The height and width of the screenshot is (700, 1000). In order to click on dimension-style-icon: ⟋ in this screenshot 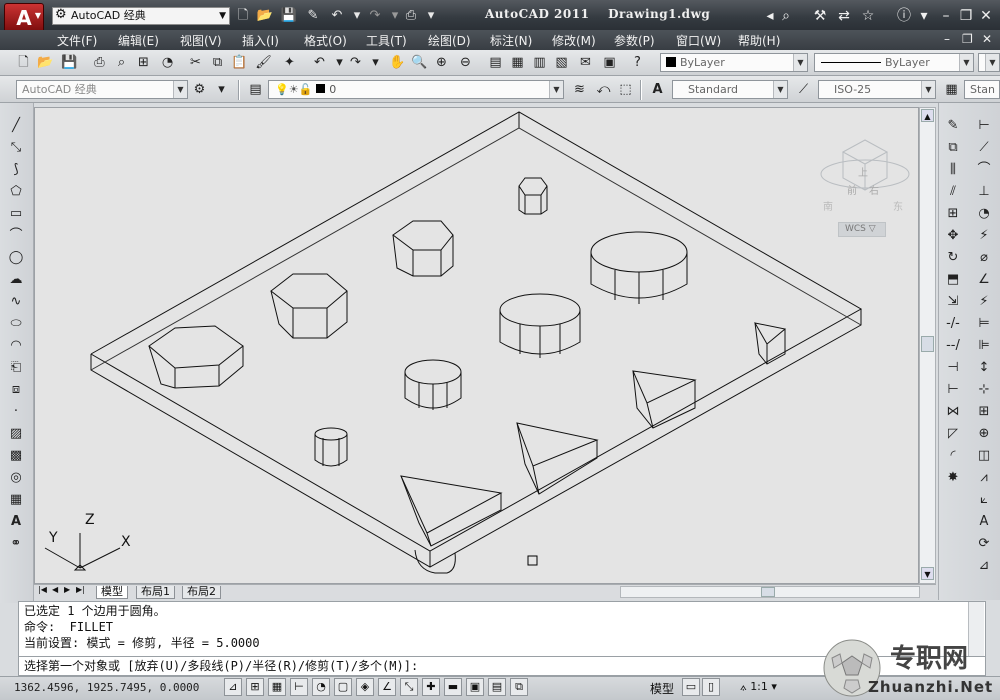, I will do `click(803, 89)`.